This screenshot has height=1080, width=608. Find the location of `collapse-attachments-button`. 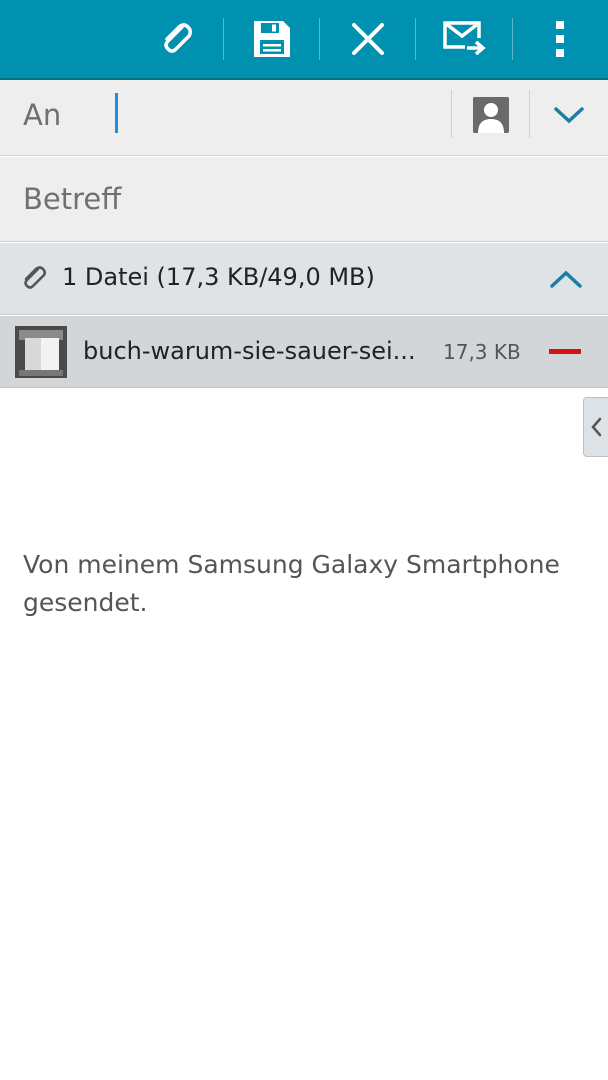

collapse-attachments-button is located at coordinates (566, 279).